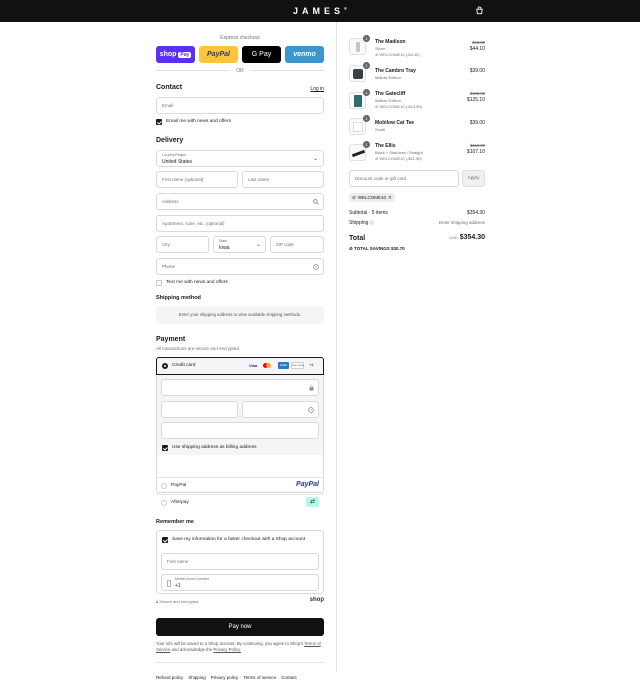 The width and height of the screenshot is (640, 680). What do you see at coordinates (361, 223) in the screenshot?
I see `shipping-label: Shipping ⓘ` at bounding box center [361, 223].